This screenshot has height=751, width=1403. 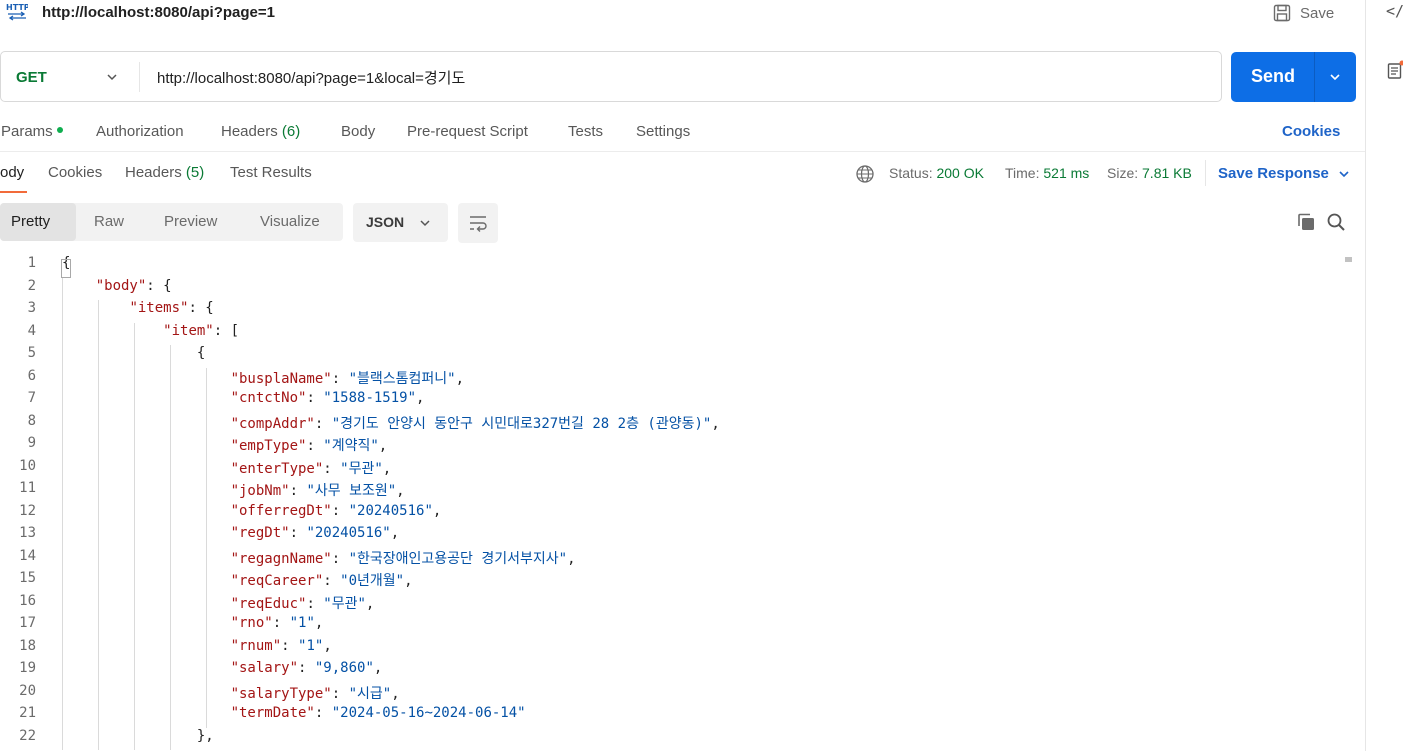 What do you see at coordinates (670, 514) in the screenshot?
I see `code-line: 12 "offerregDt": "20240516",` at bounding box center [670, 514].